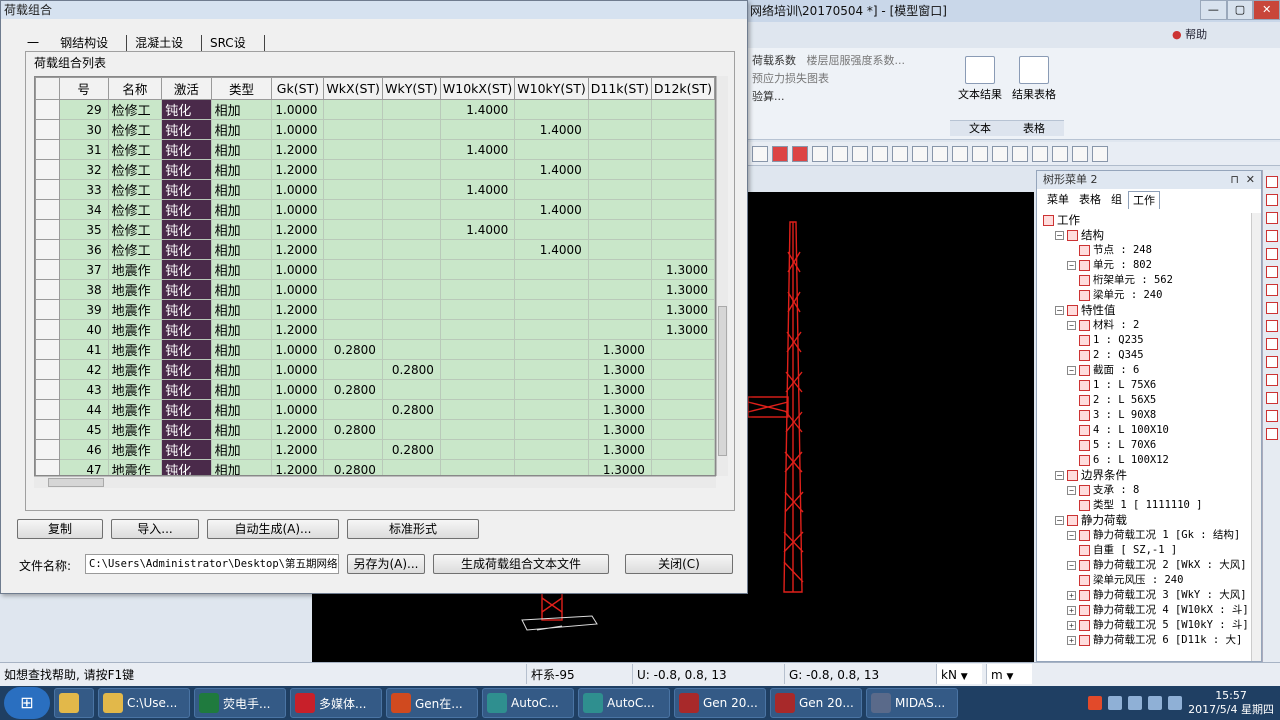  I want to click on table-row: 41 地震作 钝化 相加 1.0000 0.2800 1.3000, so click(375, 349).